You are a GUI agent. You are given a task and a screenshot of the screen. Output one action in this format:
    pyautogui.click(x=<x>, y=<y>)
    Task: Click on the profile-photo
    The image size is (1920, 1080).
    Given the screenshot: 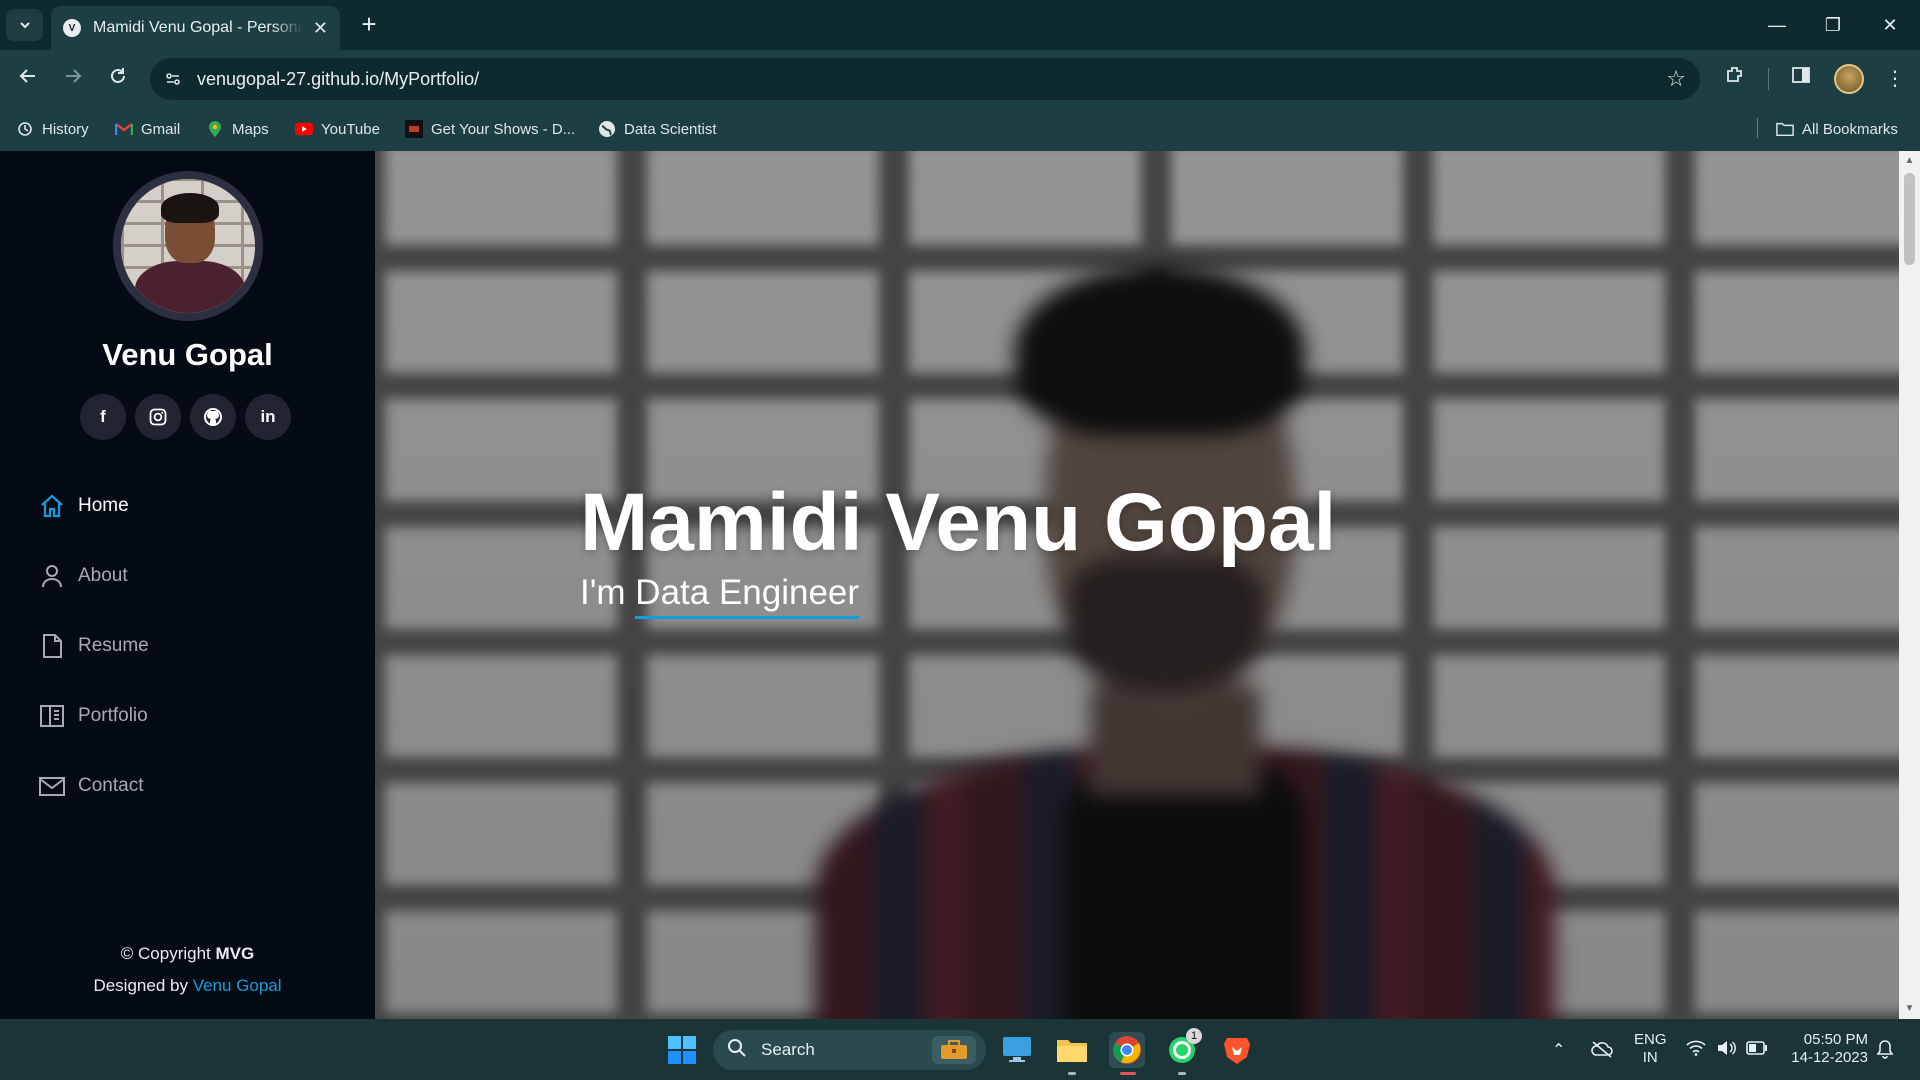 What is the action you would take?
    pyautogui.click(x=188, y=246)
    